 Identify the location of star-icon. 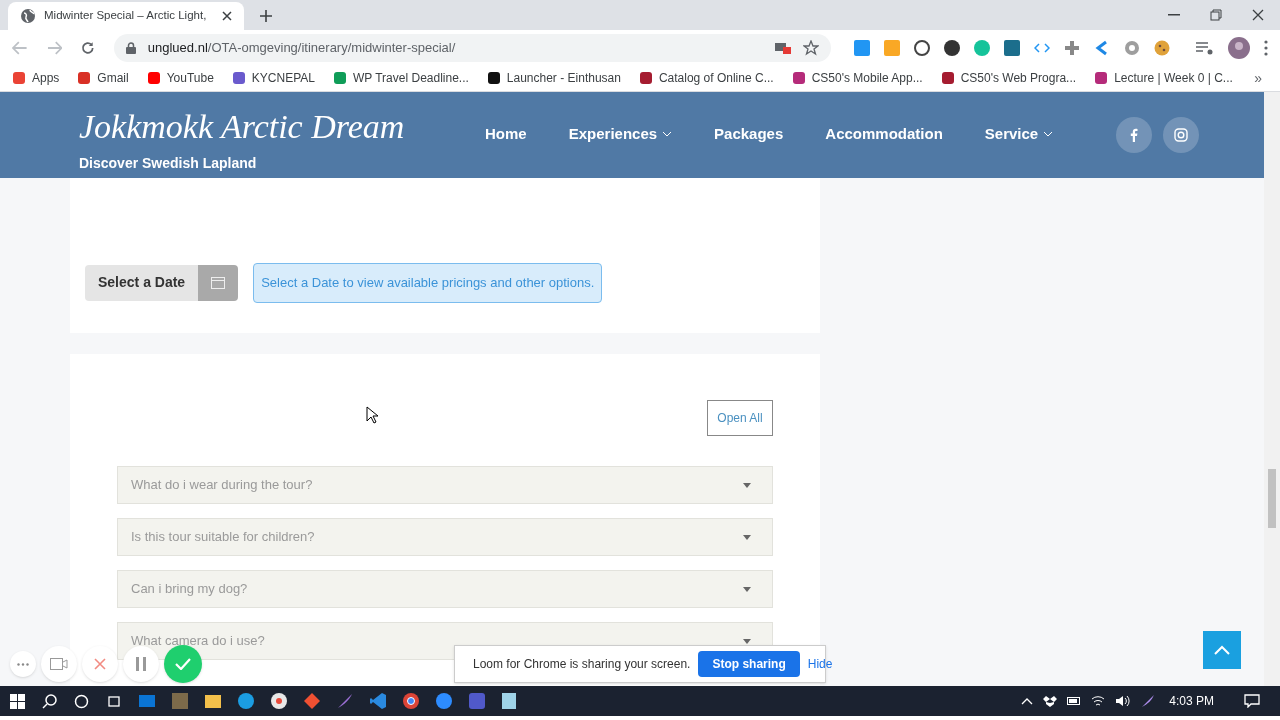
(811, 47).